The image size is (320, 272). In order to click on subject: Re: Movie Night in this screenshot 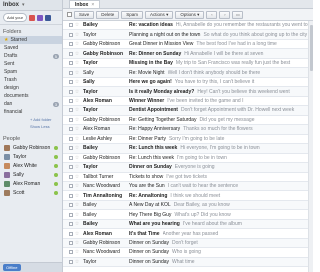, I will do `click(147, 72)`.